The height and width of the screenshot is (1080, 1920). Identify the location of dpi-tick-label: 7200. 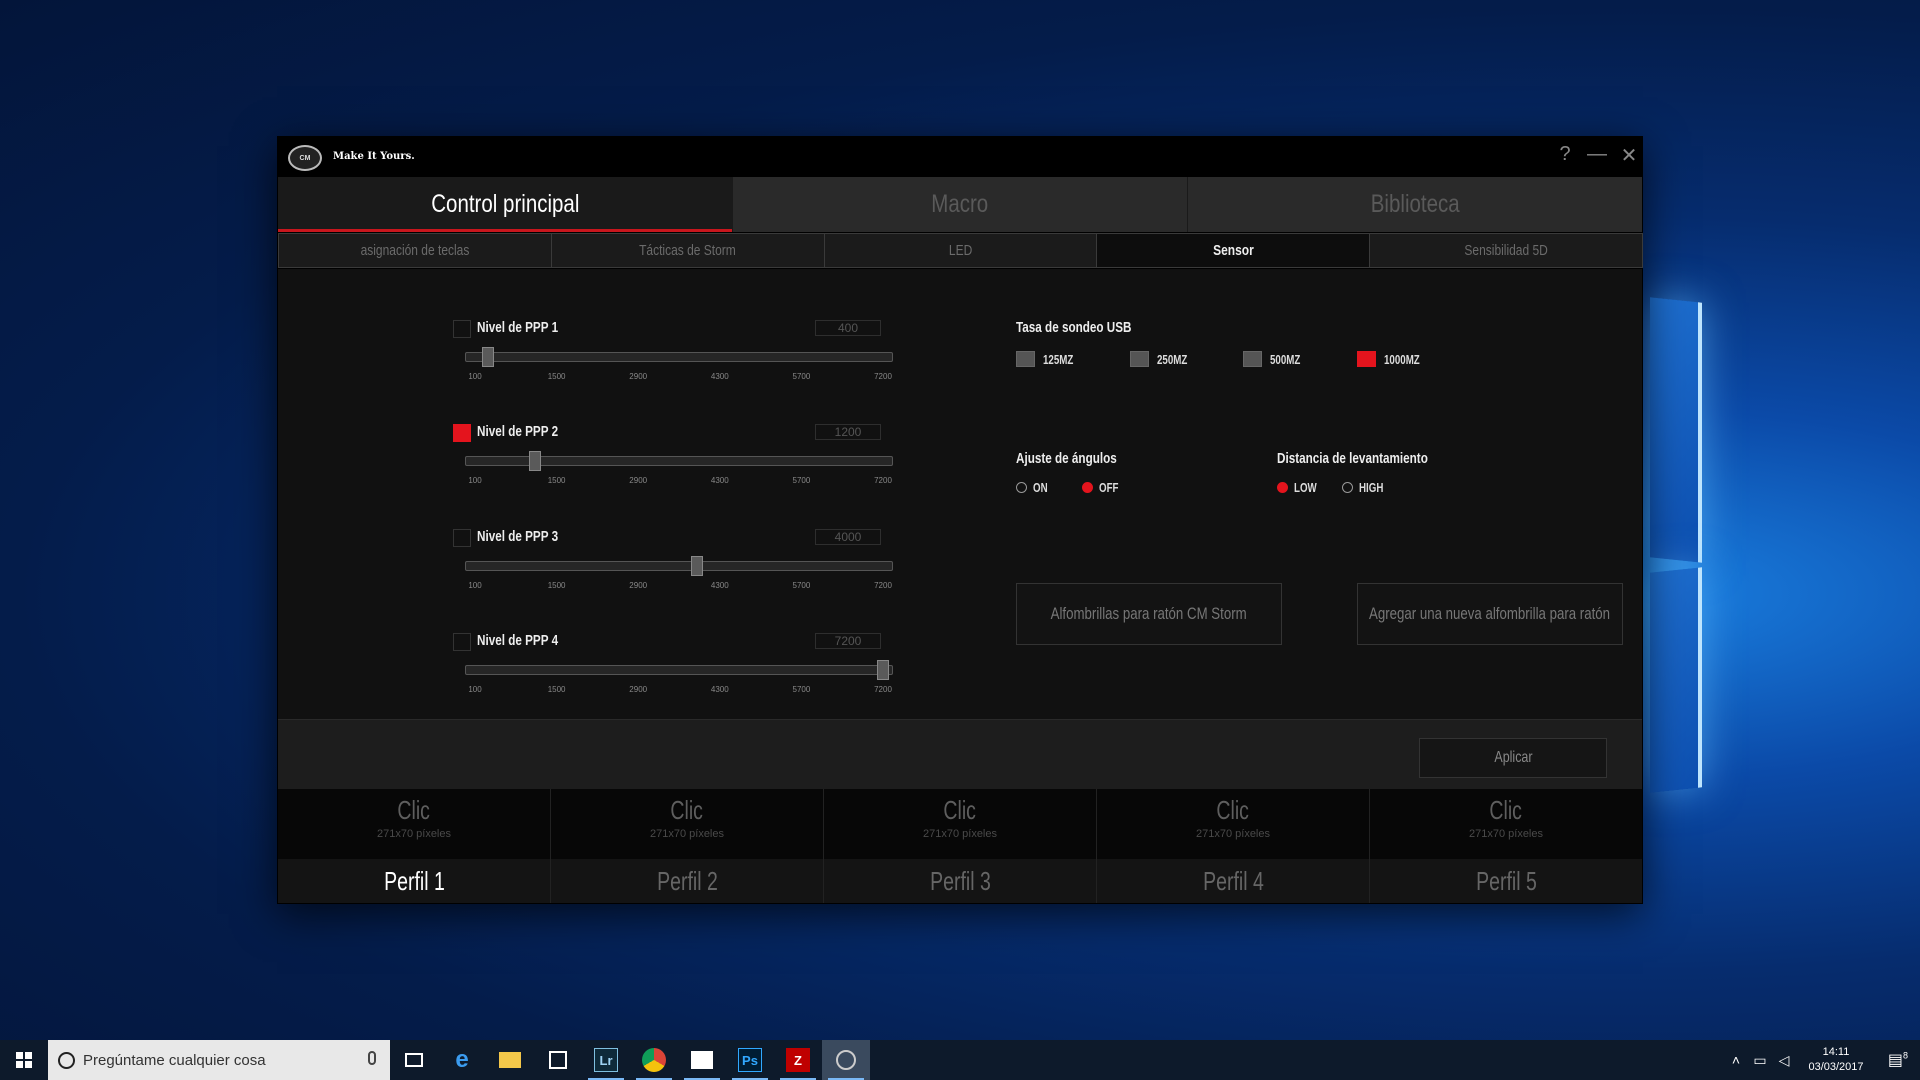
(883, 480).